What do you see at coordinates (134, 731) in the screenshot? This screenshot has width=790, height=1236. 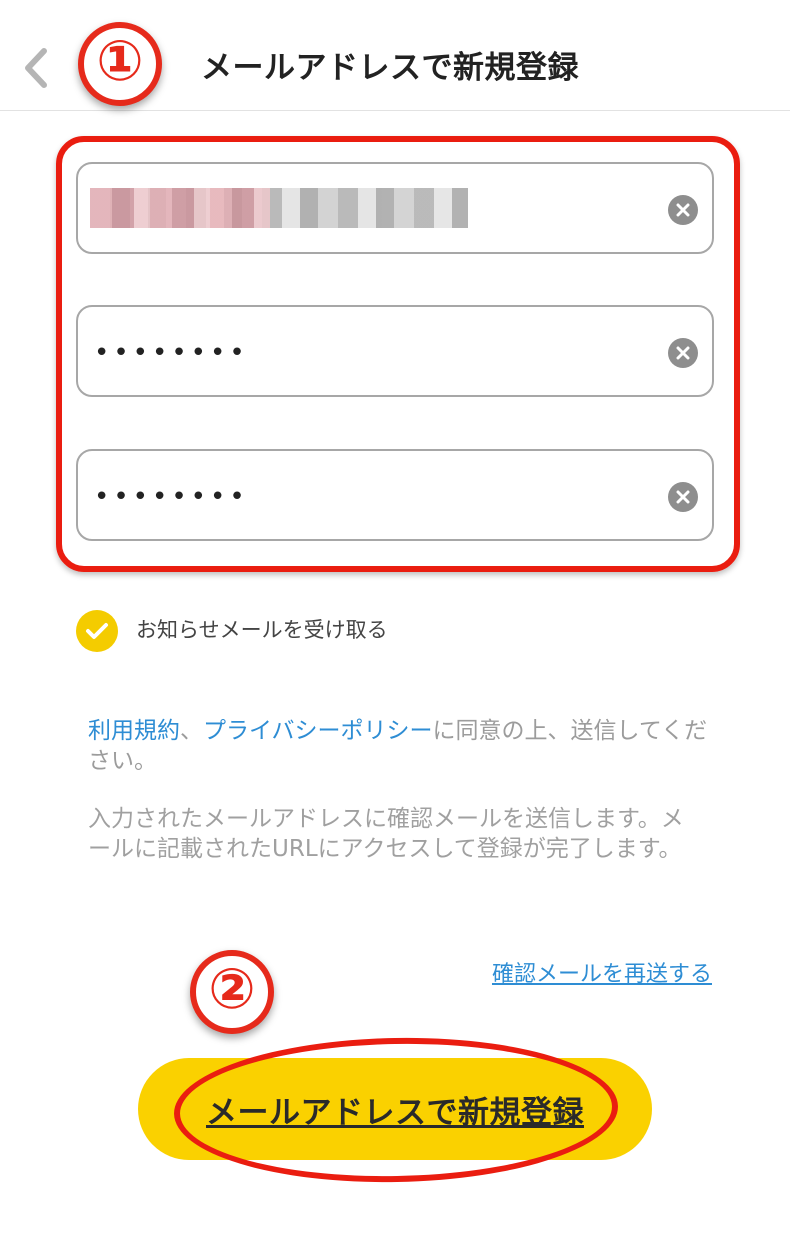 I see `terms-link: 利用規約` at bounding box center [134, 731].